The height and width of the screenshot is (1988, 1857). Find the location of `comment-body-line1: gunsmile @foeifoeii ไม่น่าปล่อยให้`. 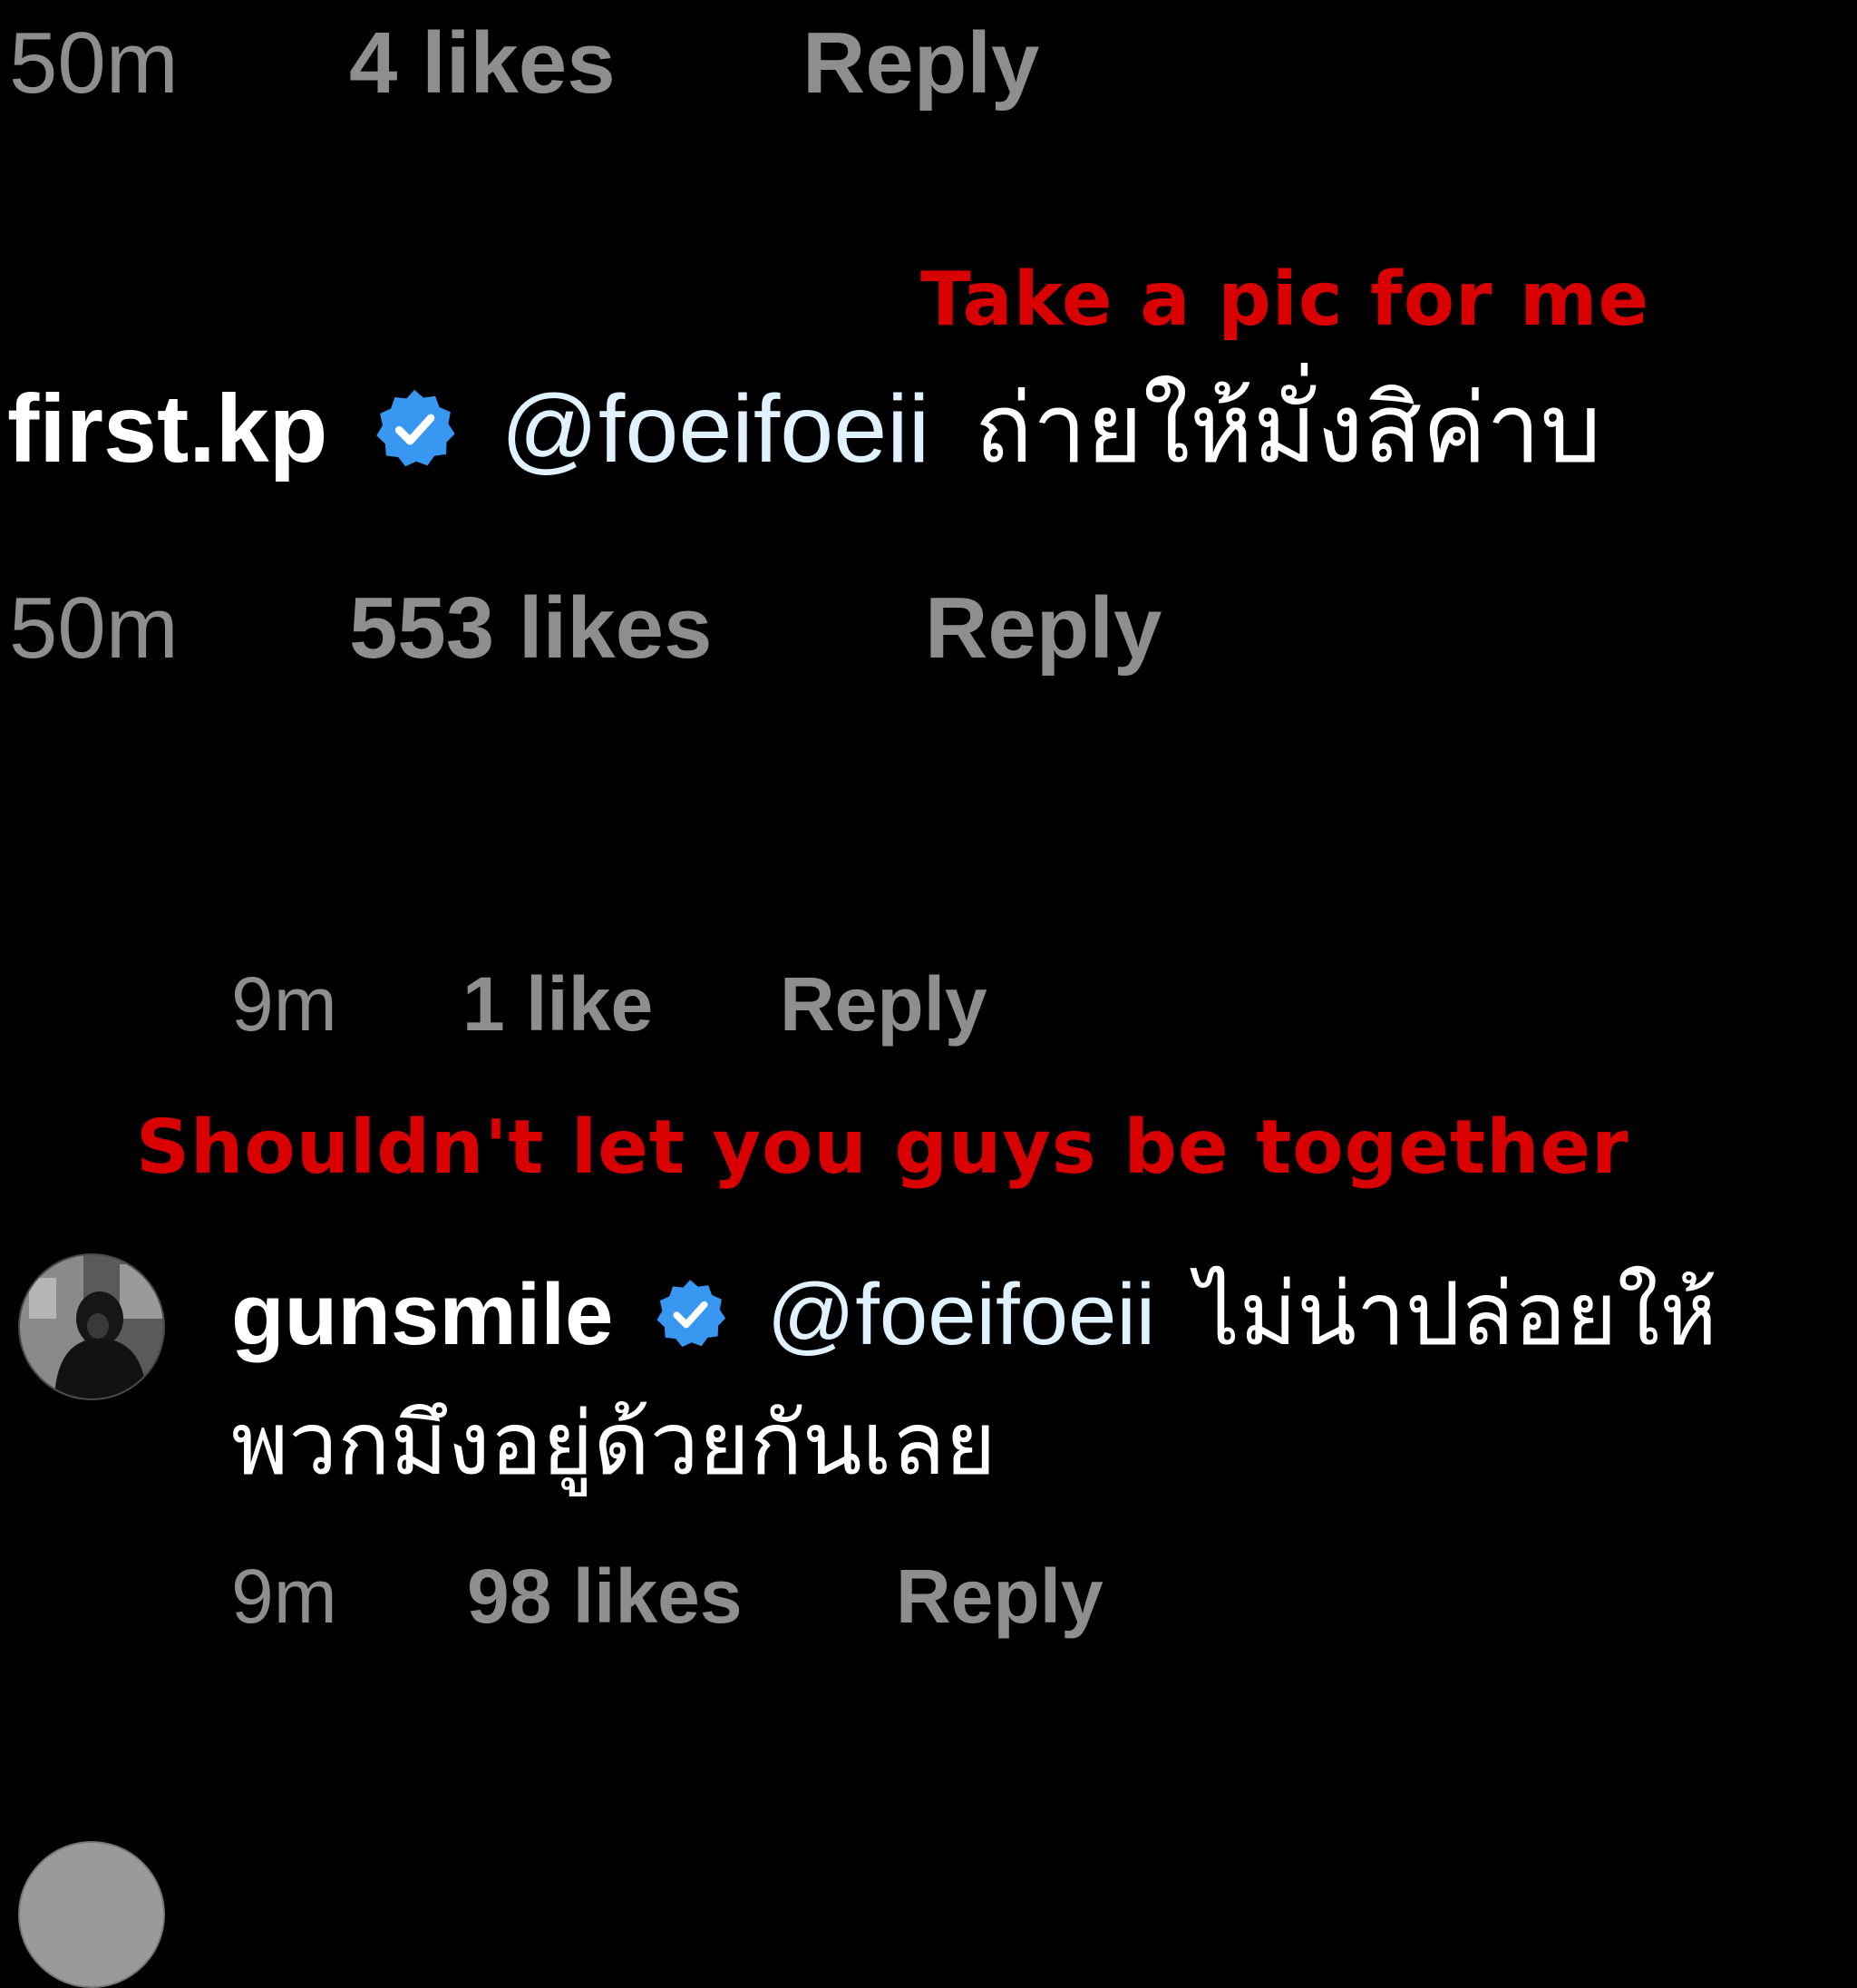

comment-body-line1: gunsmile @foeifoeii ไม่น่าปล่อยให้ is located at coordinates (974, 1319).